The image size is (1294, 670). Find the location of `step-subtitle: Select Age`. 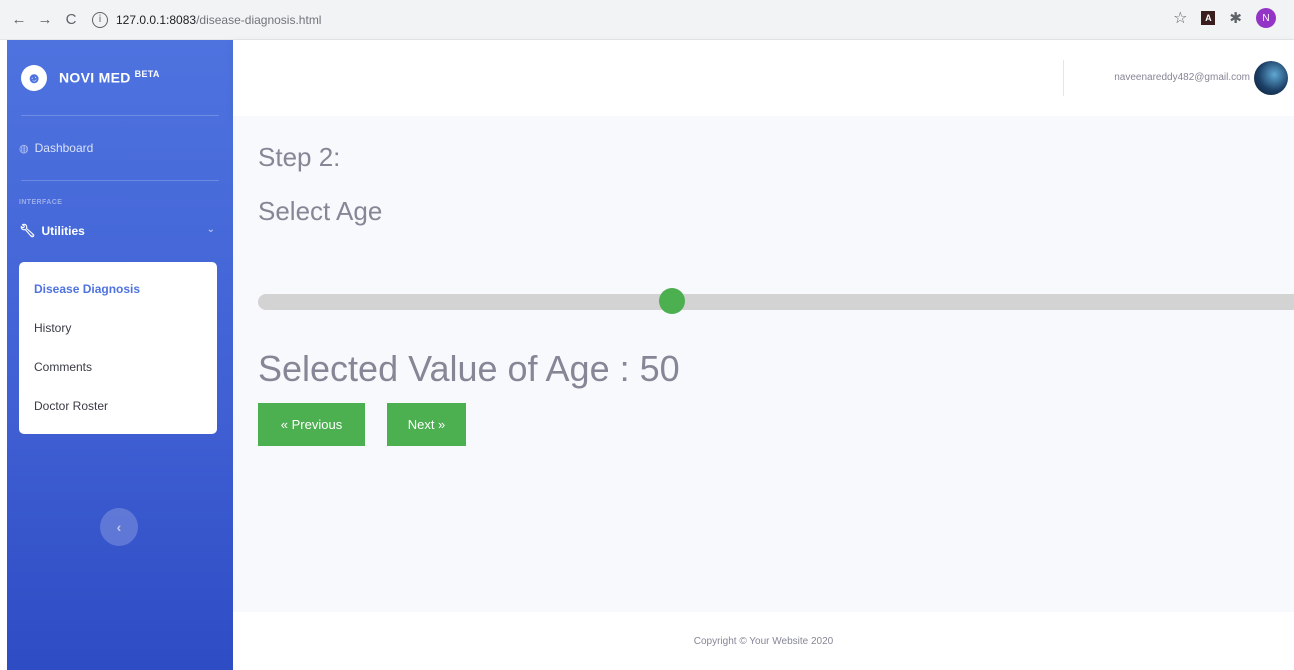

step-subtitle: Select Age is located at coordinates (320, 211).